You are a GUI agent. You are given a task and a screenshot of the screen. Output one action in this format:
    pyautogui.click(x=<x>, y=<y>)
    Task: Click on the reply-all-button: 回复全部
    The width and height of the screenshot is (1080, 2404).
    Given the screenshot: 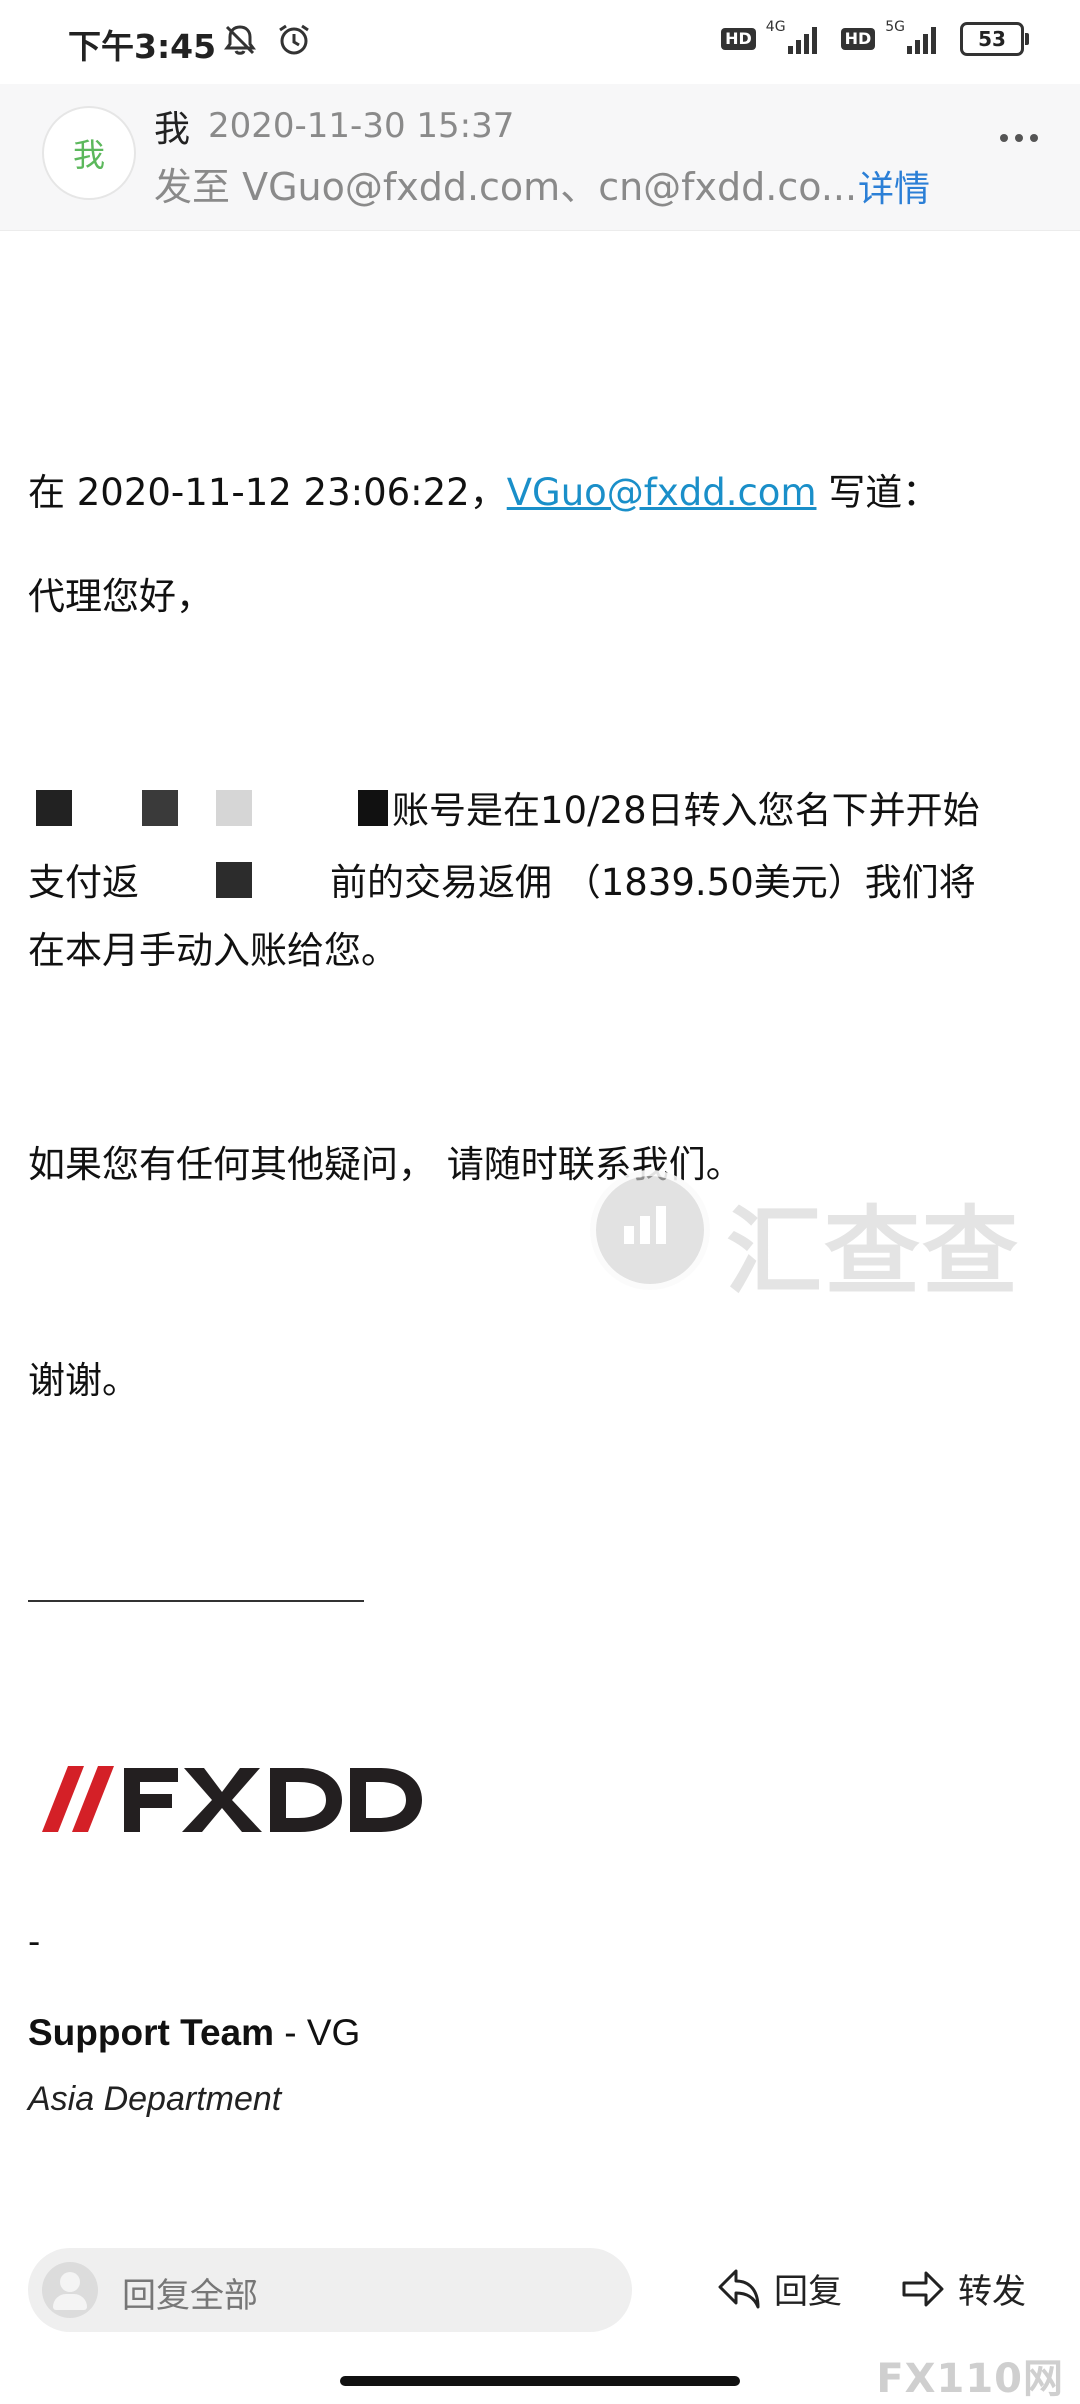 What is the action you would take?
    pyautogui.click(x=330, y=2290)
    